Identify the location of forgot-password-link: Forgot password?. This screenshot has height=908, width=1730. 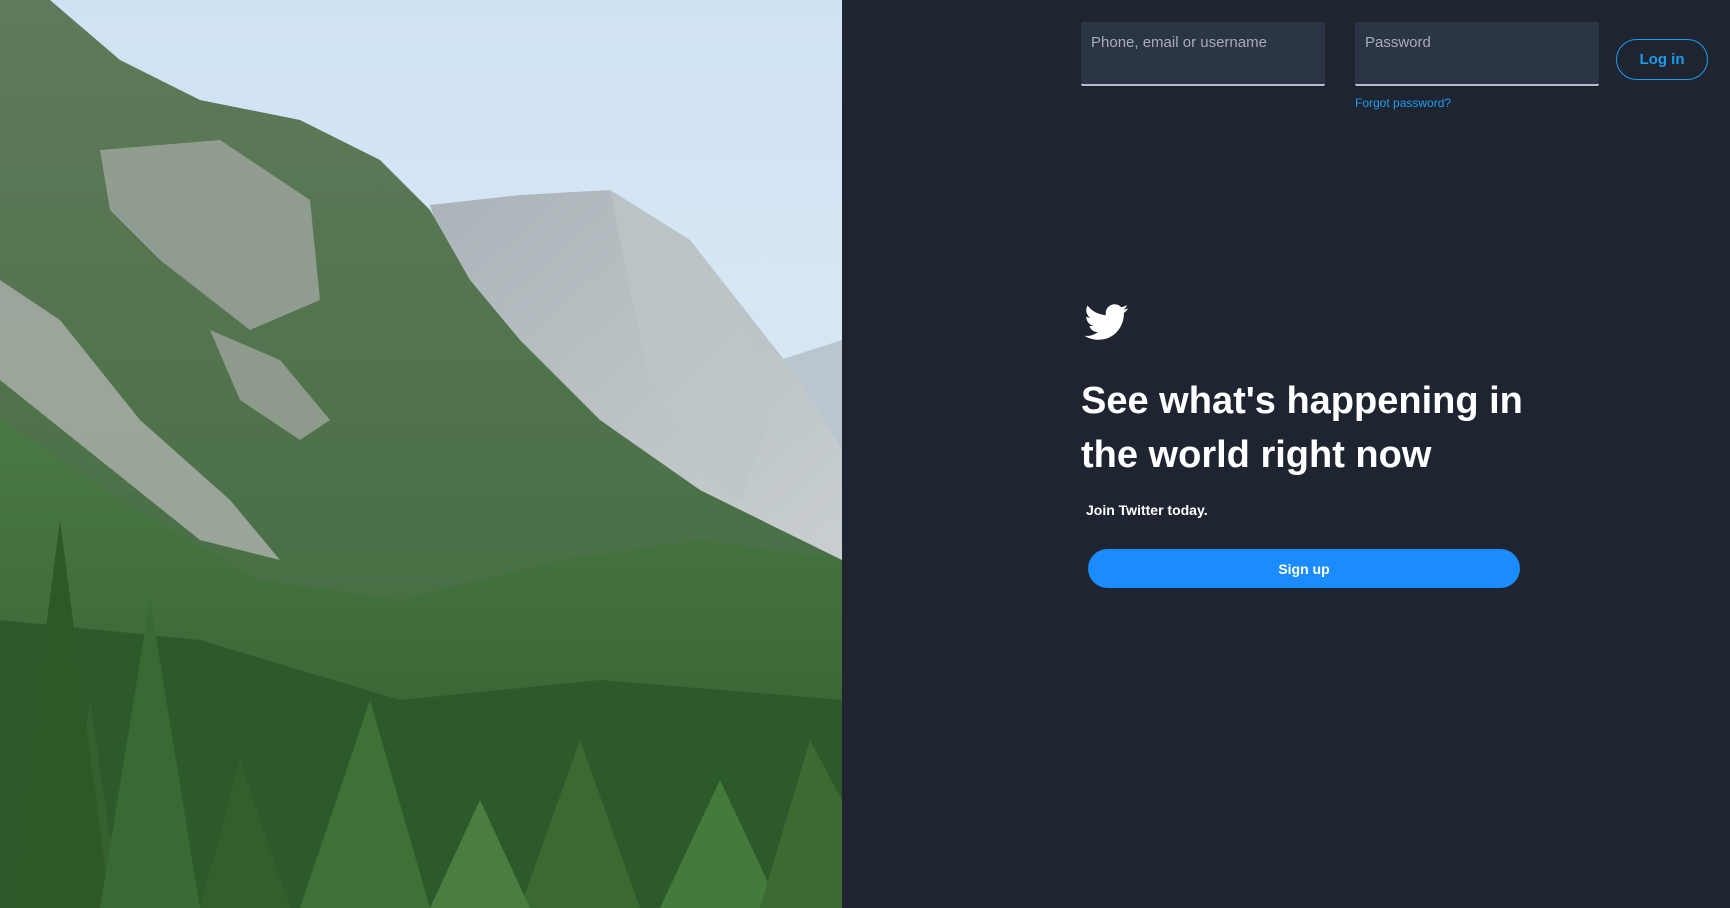
(1403, 103).